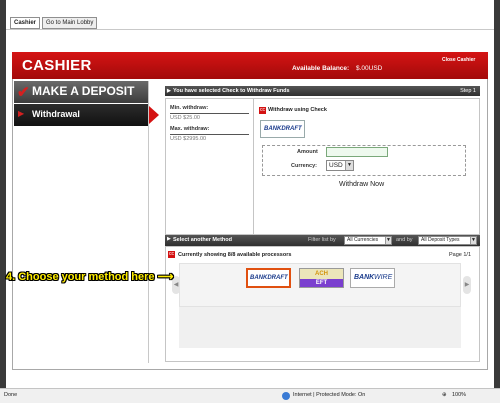  What do you see at coordinates (188, 139) in the screenshot?
I see `max-withdraw-value: USD $2995.00` at bounding box center [188, 139].